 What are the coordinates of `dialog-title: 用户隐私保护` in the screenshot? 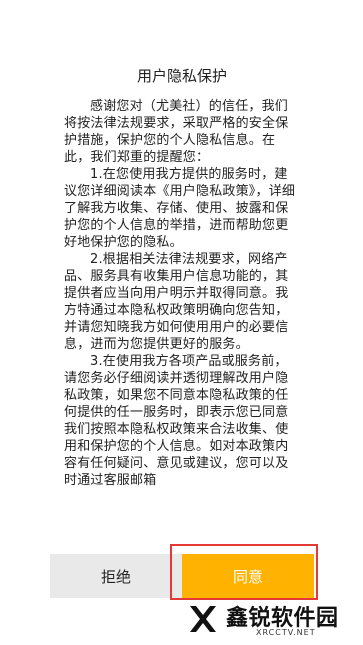 It's located at (181, 76).